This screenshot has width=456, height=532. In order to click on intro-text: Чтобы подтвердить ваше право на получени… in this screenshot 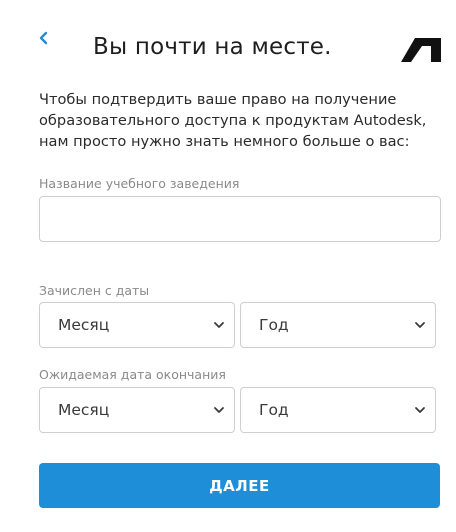, I will do `click(239, 120)`.